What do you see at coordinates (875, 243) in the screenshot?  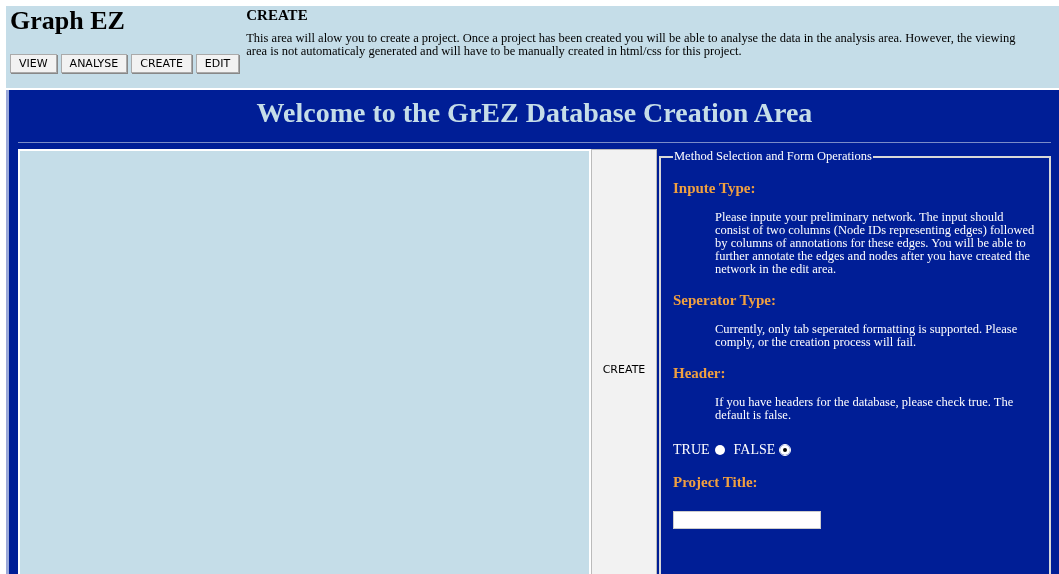 I see `help-text: Please inpute your preliminary network. The input should consist of two columns (Node IDs representing edges) followed by columns of annotations for these edges. You will be able to further annotate the edges and nodes after you have created the network in the edit area.` at bounding box center [875, 243].